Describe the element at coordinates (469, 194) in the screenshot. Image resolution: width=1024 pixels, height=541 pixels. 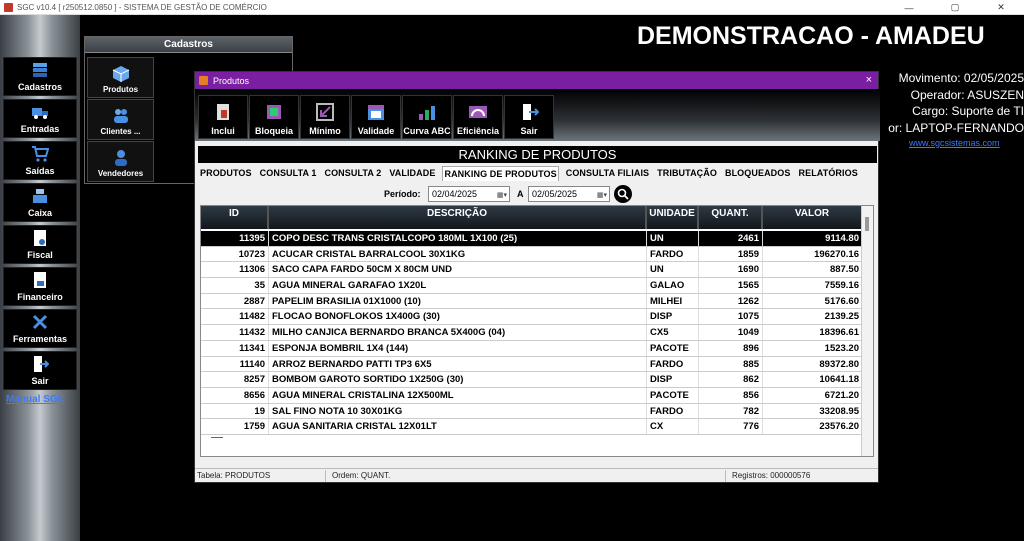
I see `period-from-date: 02/04/2025 ▦▾` at that location.